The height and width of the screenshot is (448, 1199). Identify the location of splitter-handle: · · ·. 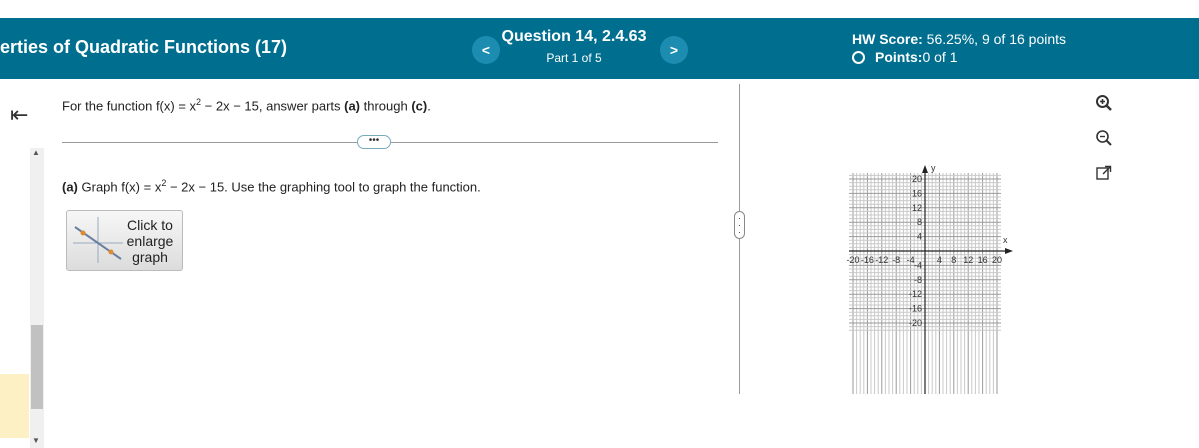
(739, 225).